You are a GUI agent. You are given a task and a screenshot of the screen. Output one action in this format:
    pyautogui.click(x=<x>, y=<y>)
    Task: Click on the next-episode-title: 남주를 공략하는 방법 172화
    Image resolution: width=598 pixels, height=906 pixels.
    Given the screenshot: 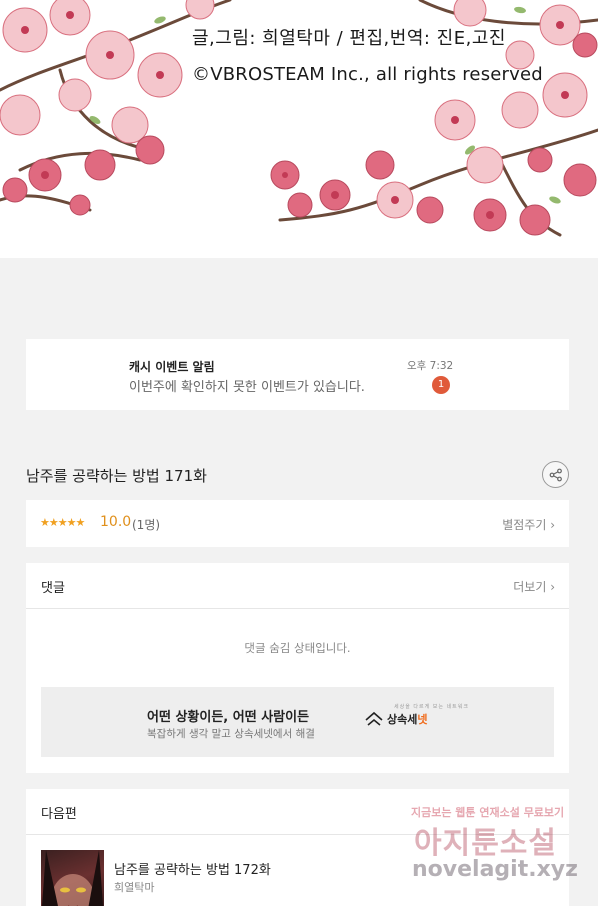 What is the action you would take?
    pyautogui.click(x=192, y=868)
    